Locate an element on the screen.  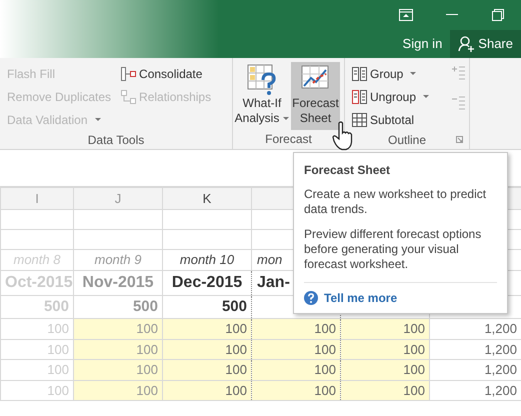
cell-text: Nov-2015 is located at coordinates (118, 282).